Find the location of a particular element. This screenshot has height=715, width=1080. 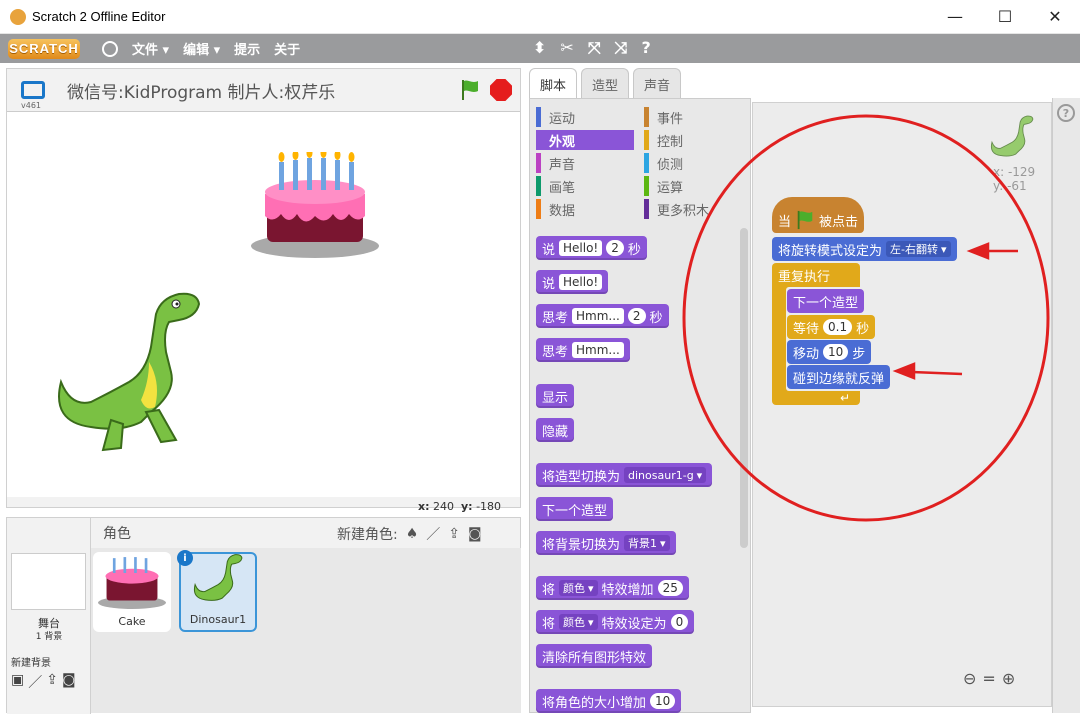

sprite-tile-cake: Cake is located at coordinates (132, 592).